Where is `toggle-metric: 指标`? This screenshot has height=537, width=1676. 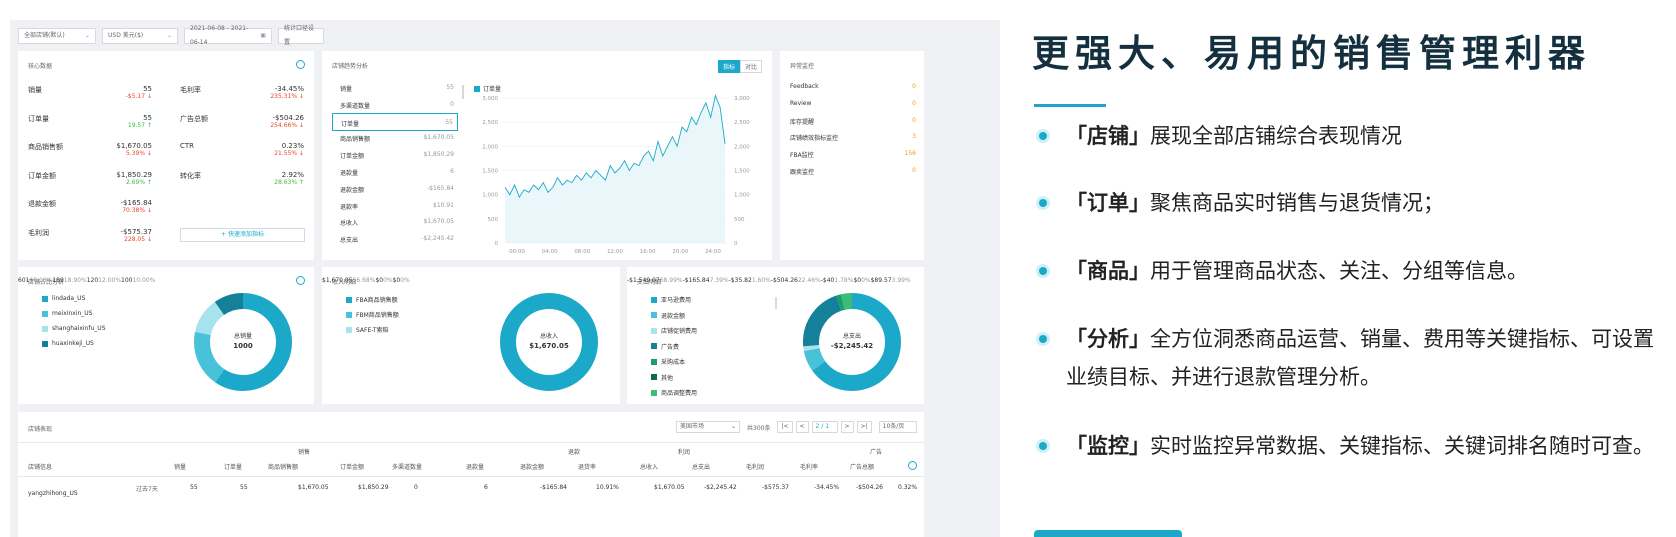 toggle-metric: 指标 is located at coordinates (729, 66).